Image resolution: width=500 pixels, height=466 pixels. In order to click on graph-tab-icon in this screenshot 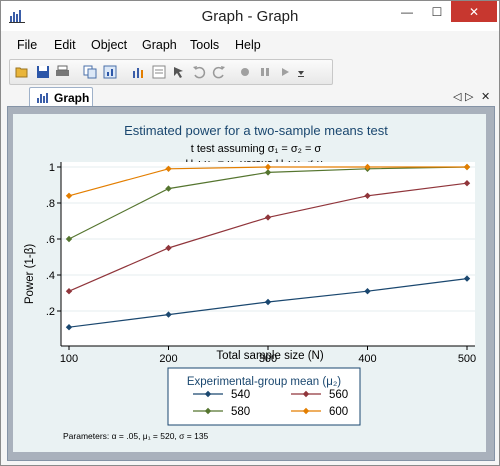, I will do `click(42, 98)`.